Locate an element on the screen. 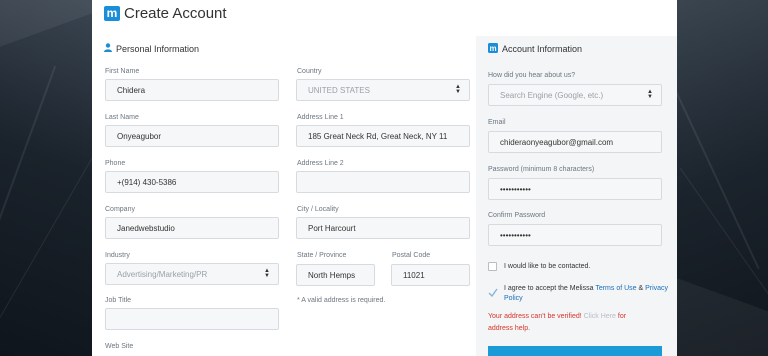 Image resolution: width=768 pixels, height=356 pixels. terms-of-use-link: Terms of Use is located at coordinates (615, 288).